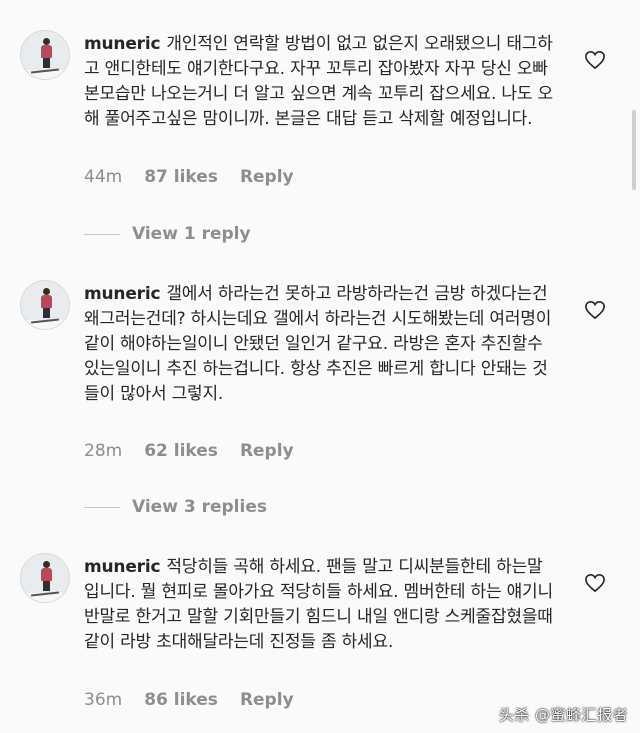  Describe the element at coordinates (181, 177) in the screenshot. I see `likes-count: 87 likes` at that location.